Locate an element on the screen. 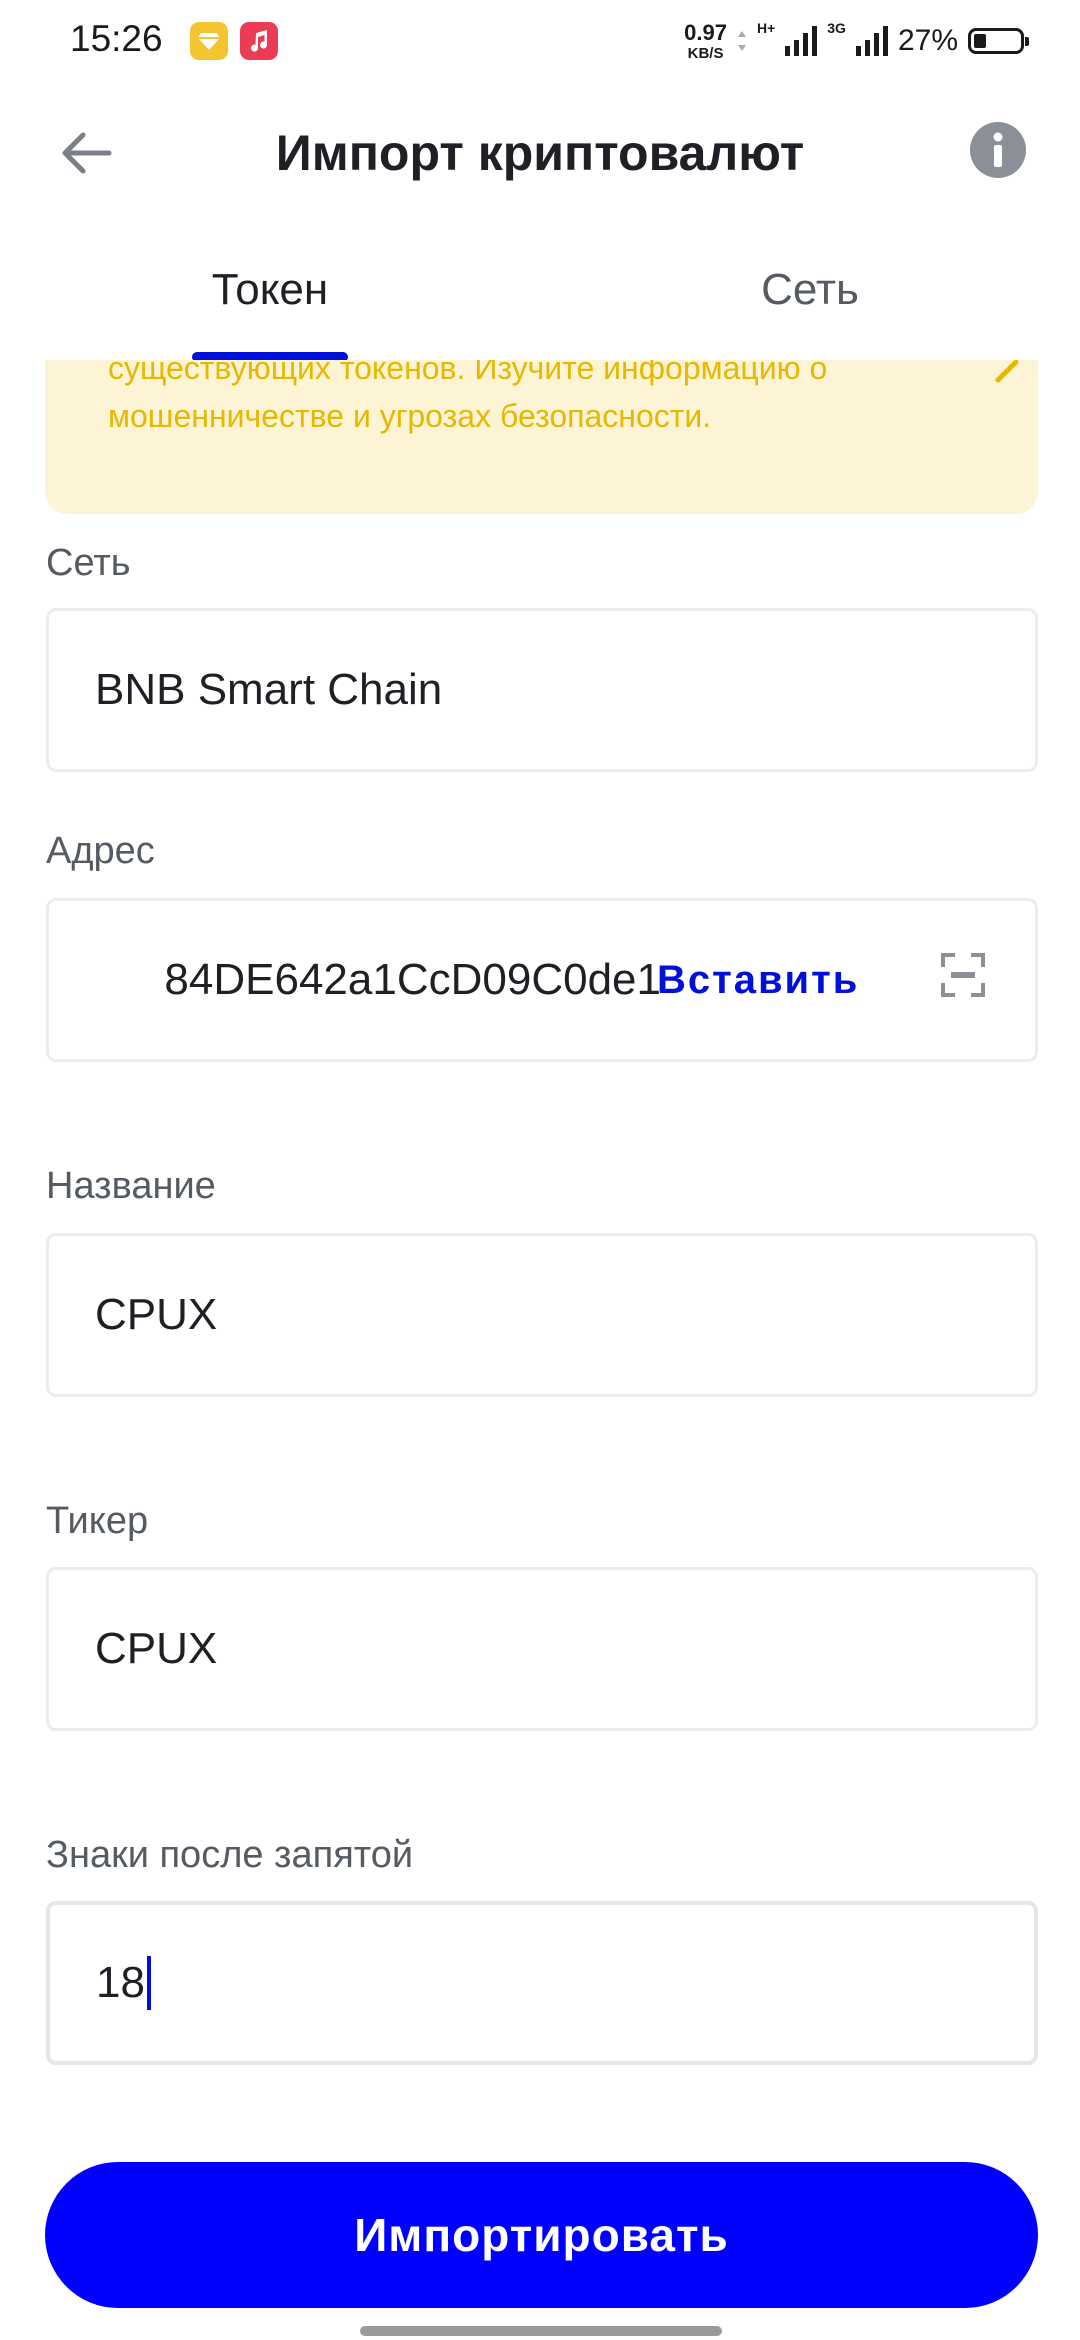  decimals-input: 18 is located at coordinates (123, 1983).